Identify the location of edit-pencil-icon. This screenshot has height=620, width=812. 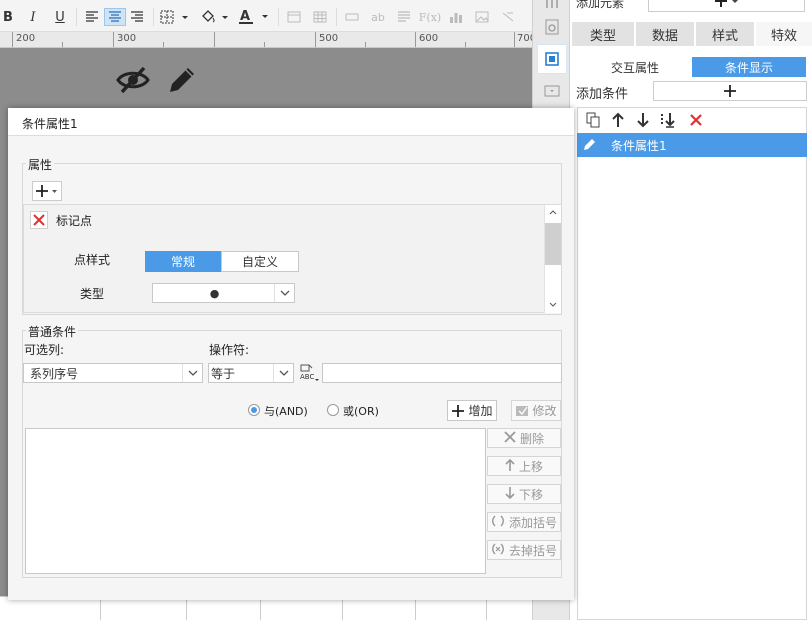
(182, 80).